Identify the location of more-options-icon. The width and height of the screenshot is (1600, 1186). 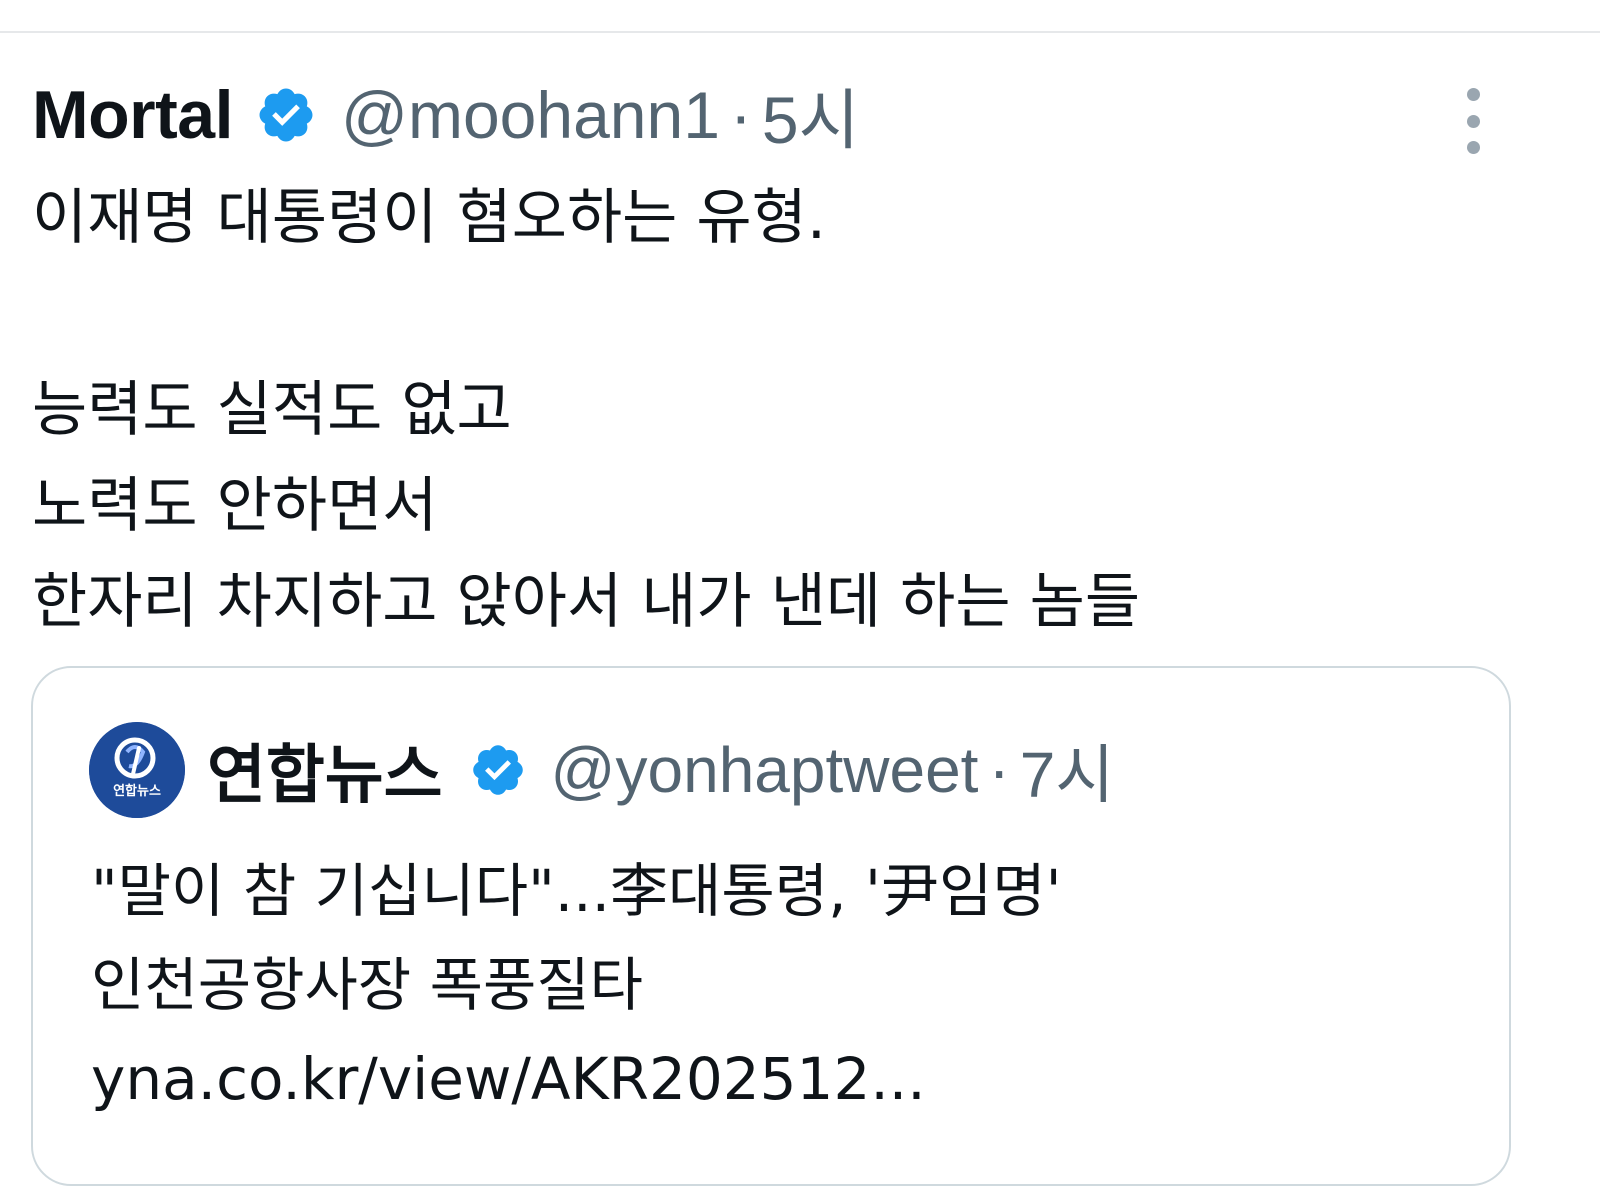
(1473, 121).